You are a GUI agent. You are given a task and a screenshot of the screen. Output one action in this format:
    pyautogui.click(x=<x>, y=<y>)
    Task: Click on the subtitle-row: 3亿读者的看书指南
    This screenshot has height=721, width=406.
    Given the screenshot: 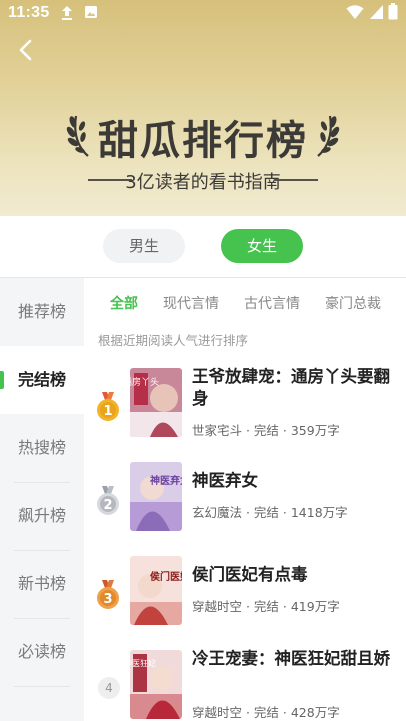 What is the action you would take?
    pyautogui.click(x=203, y=180)
    